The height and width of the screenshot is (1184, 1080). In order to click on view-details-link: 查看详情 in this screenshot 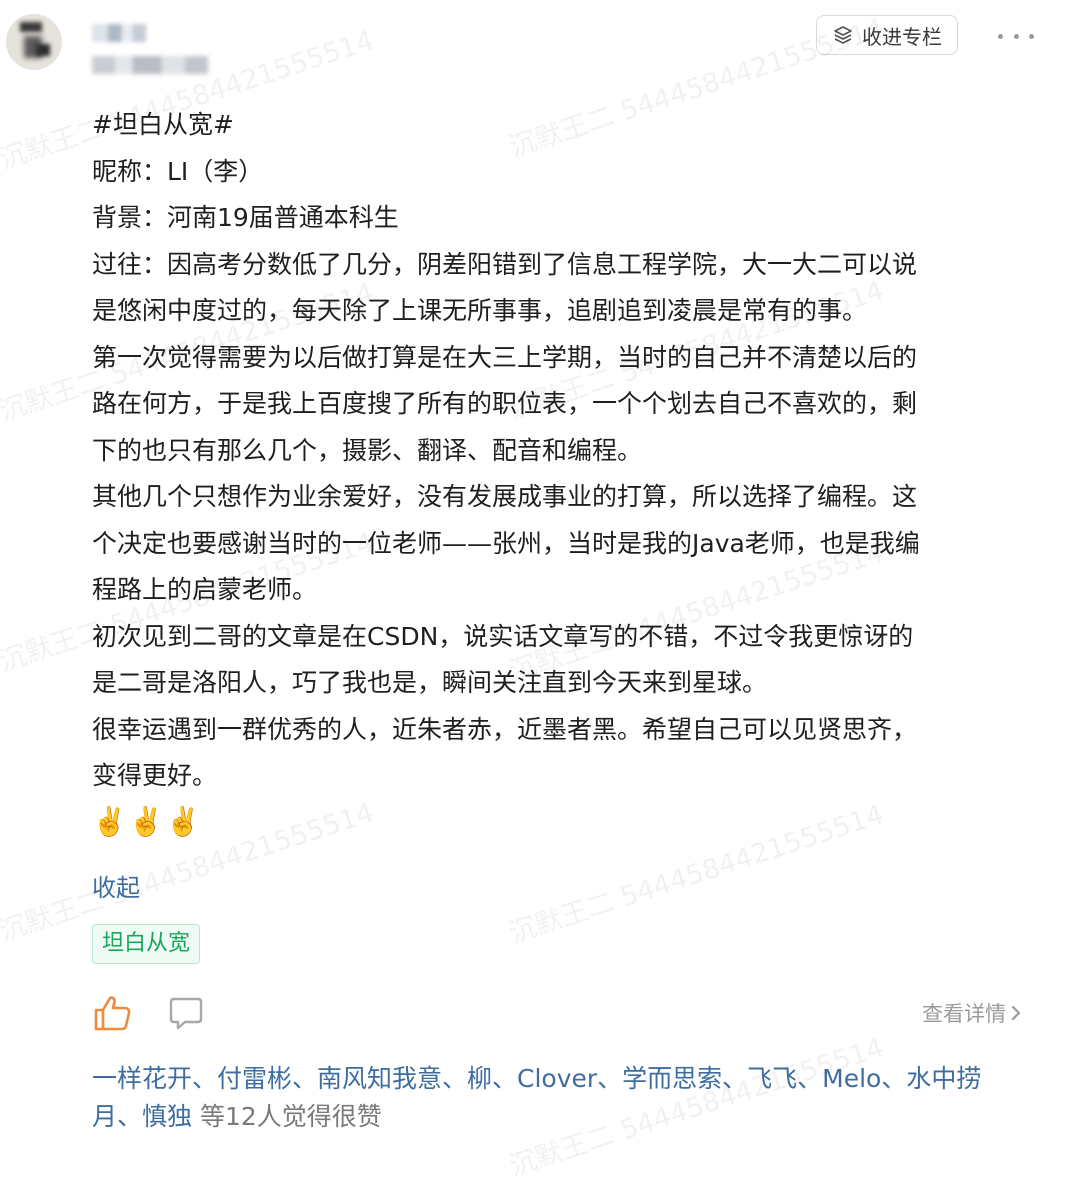, I will do `click(972, 1013)`.